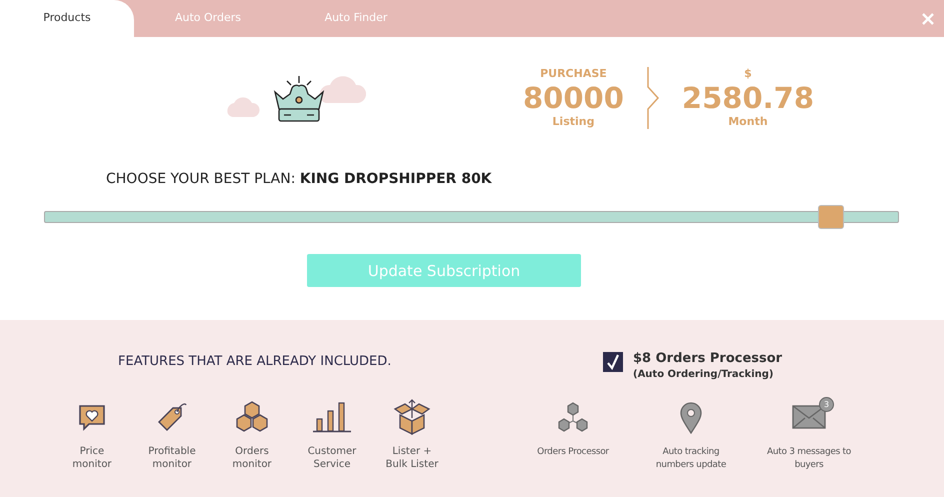 The width and height of the screenshot is (944, 497). What do you see at coordinates (703, 374) in the screenshot?
I see `addon-subtitle: (Auto Ordering/Tracking)` at bounding box center [703, 374].